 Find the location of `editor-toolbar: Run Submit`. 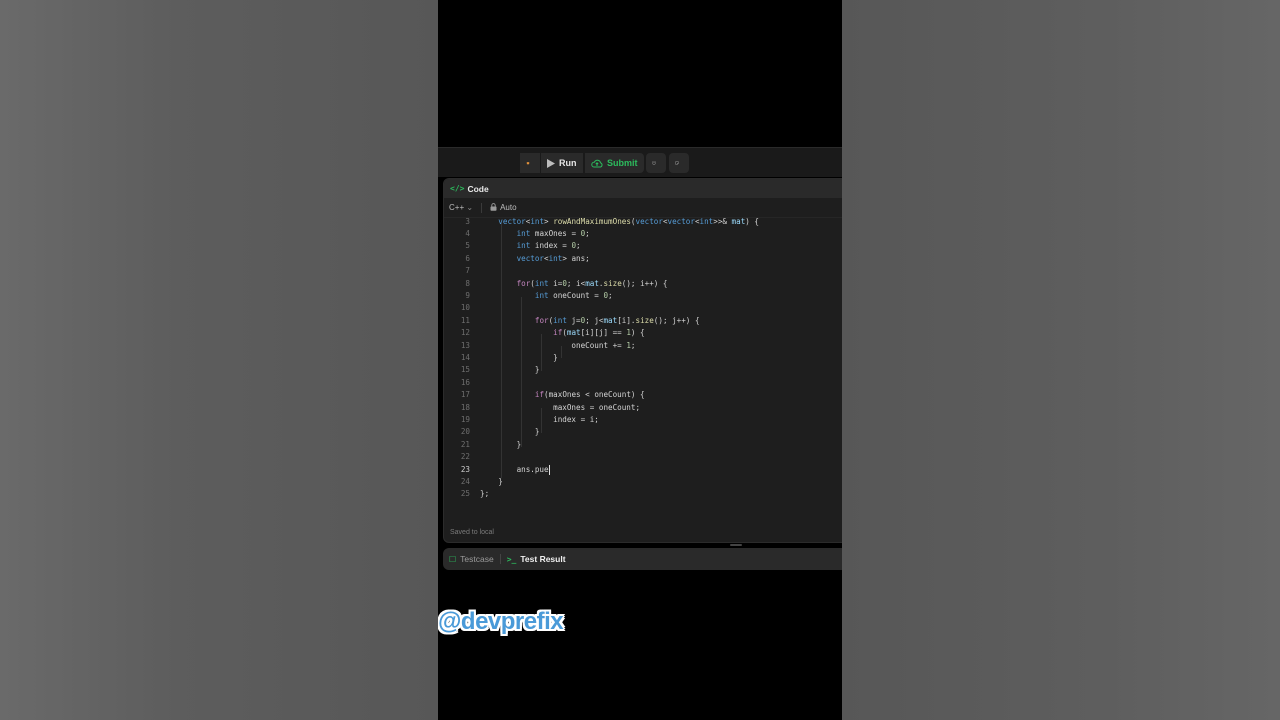

editor-toolbar: Run Submit is located at coordinates (640, 162).